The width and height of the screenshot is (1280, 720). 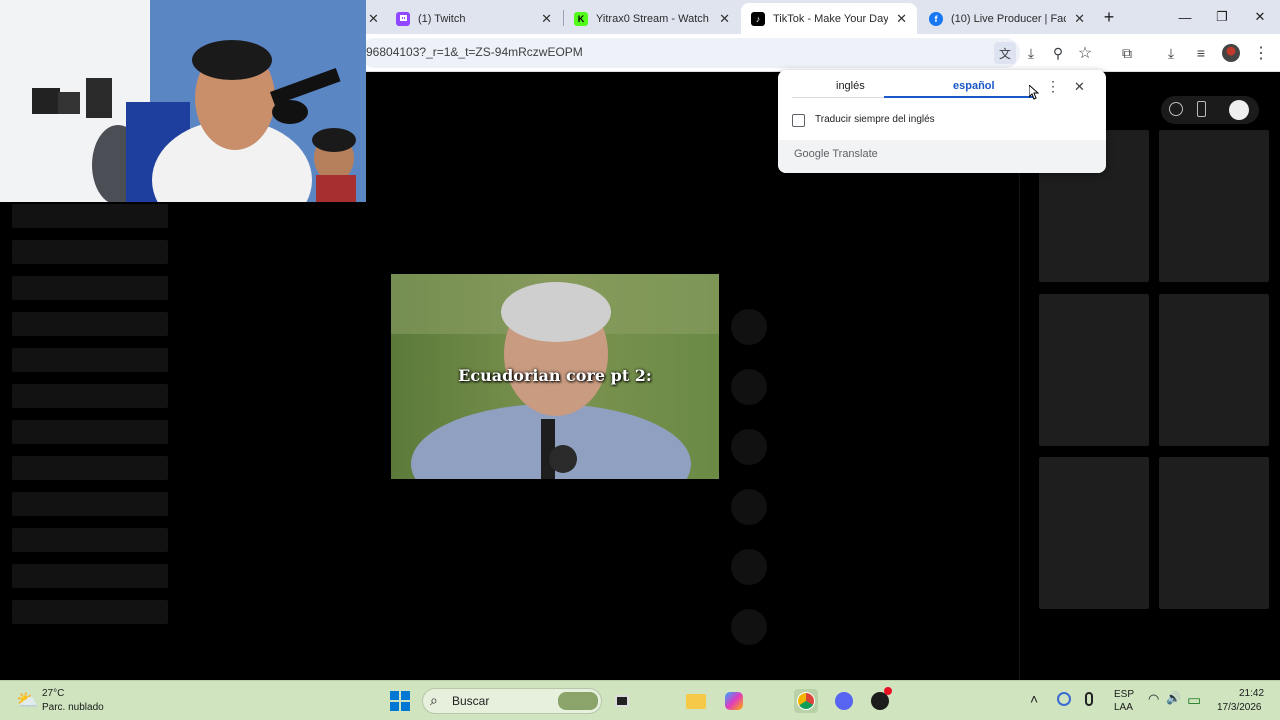 I want to click on downloads-icon: ⤓, so click(x=1171, y=53).